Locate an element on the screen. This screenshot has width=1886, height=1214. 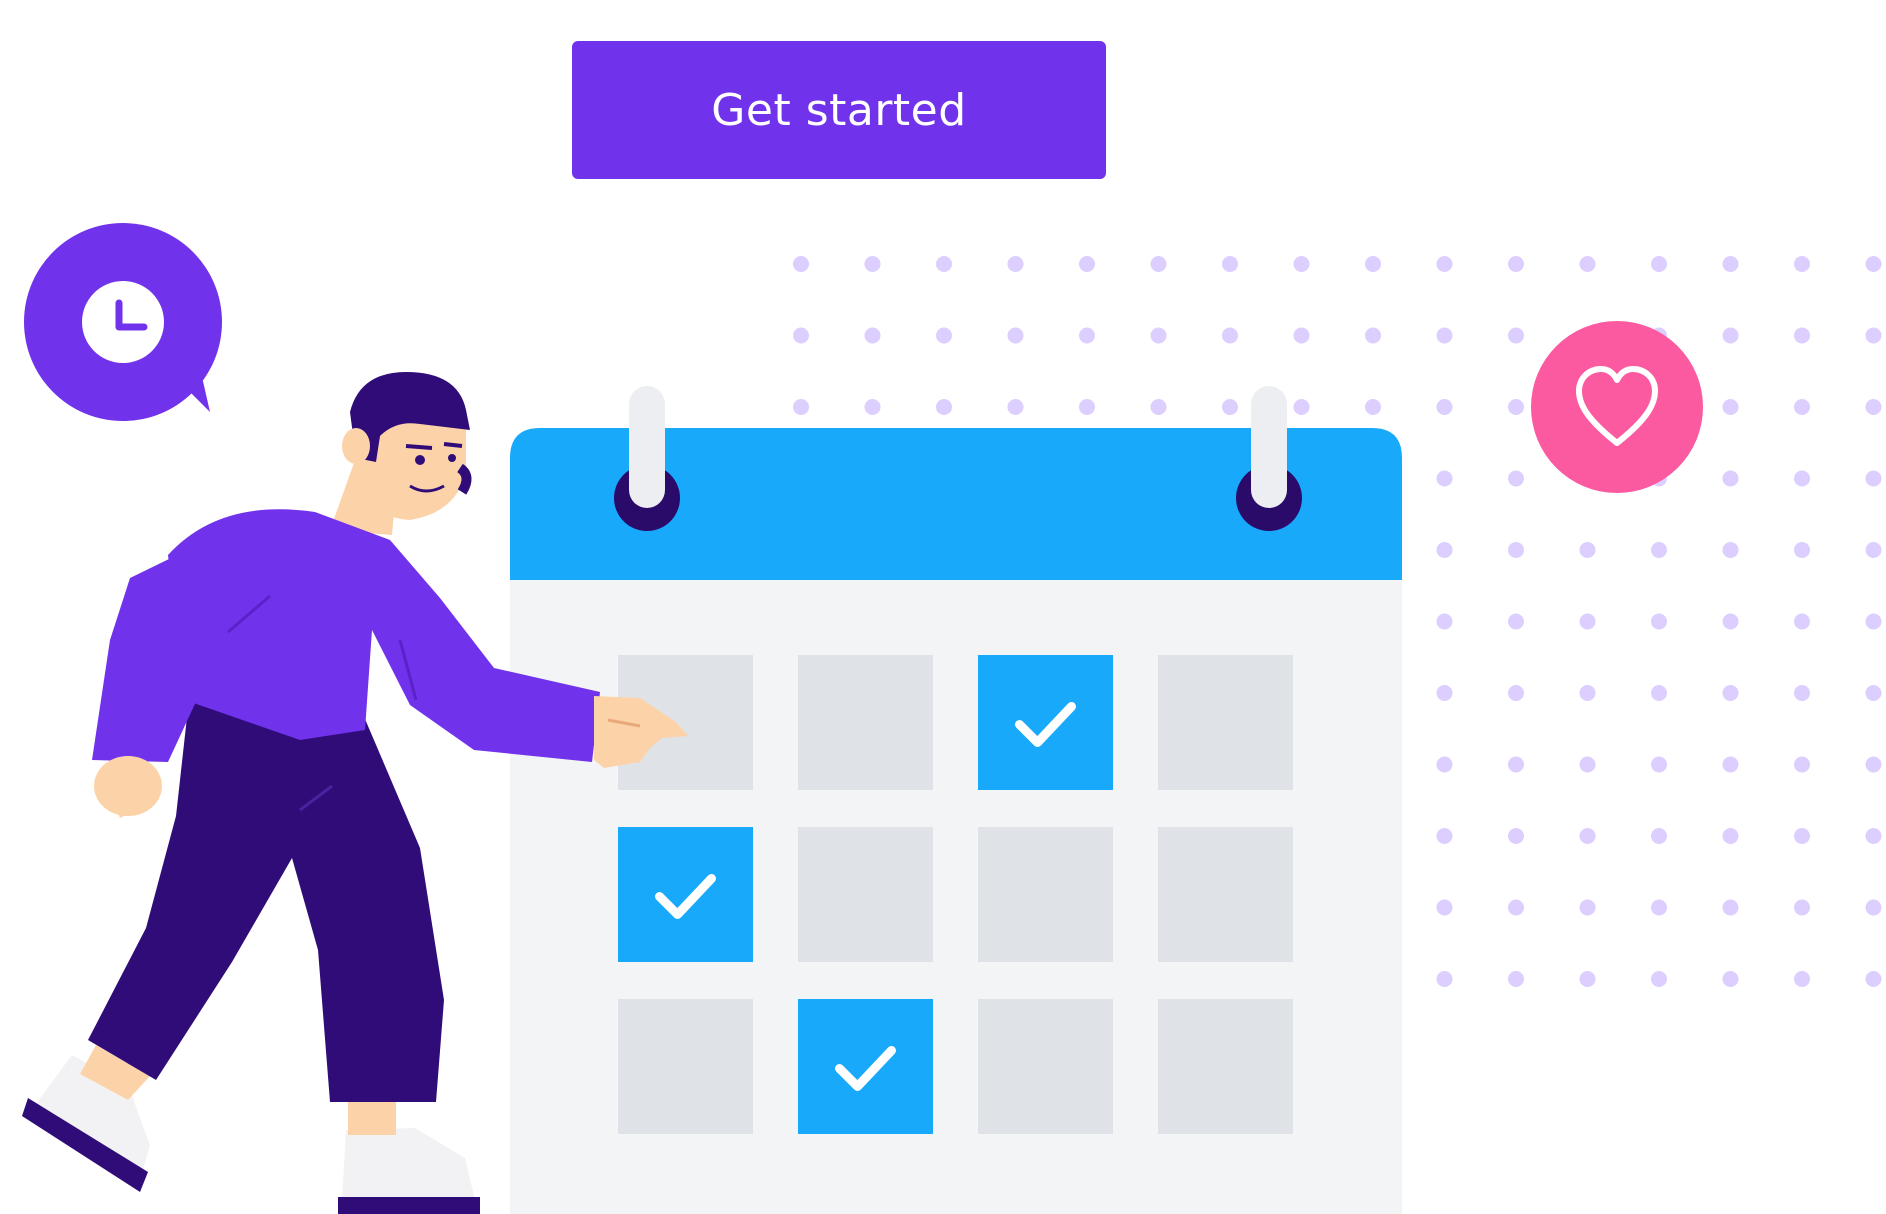
front-shoe is located at coordinates (409, 1171).